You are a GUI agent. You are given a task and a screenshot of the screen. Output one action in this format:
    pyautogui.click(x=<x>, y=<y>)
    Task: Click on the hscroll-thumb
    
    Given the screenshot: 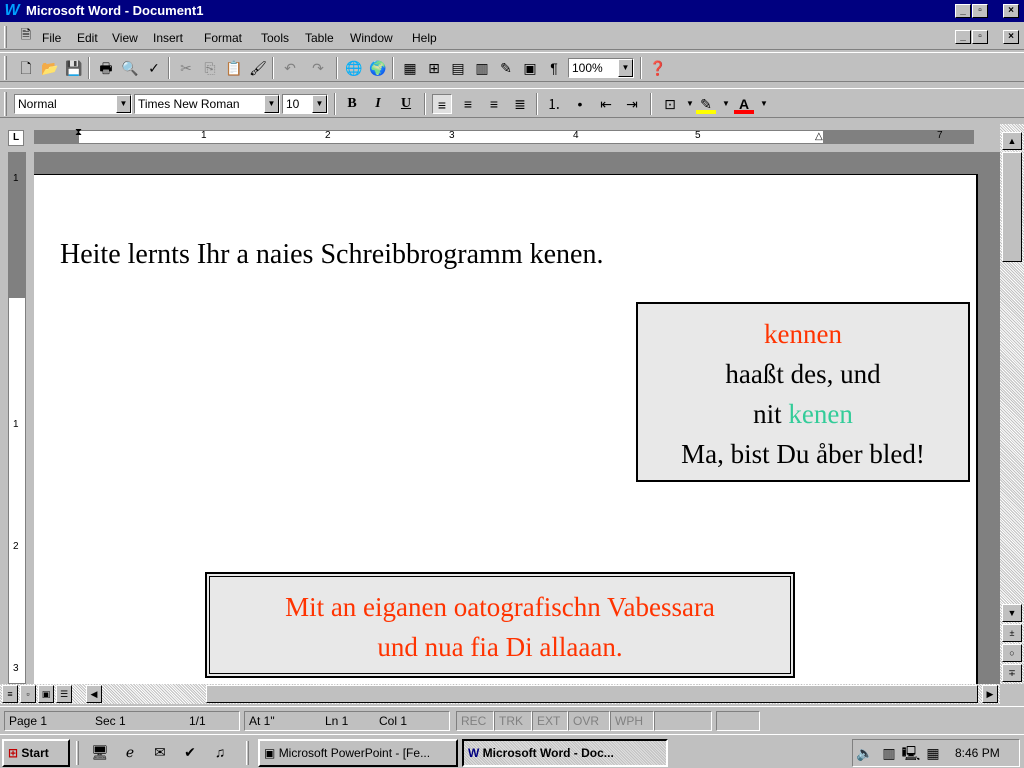 What is the action you would take?
    pyautogui.click(x=592, y=694)
    